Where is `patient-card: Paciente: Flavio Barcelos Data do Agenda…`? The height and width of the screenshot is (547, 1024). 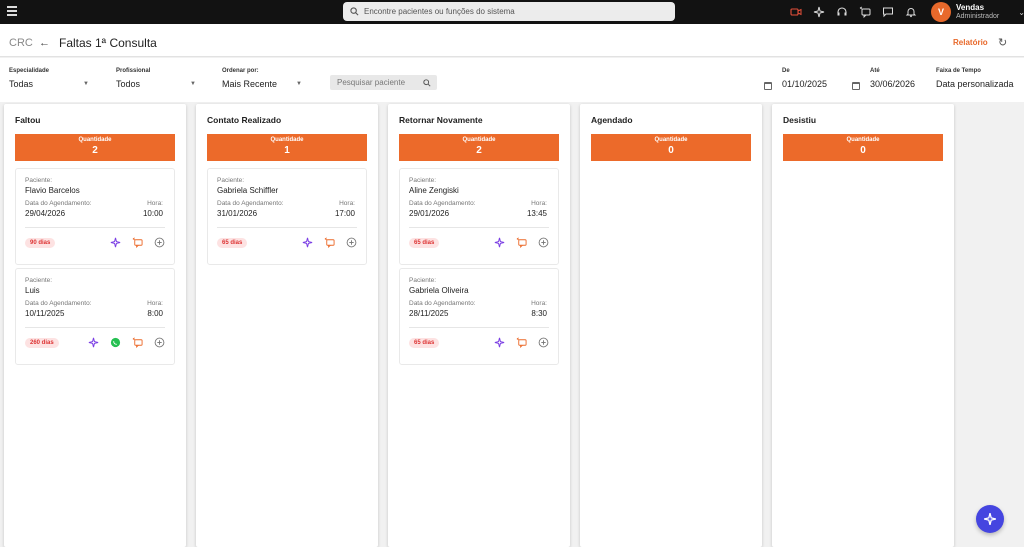
patient-card: Paciente: Flavio Barcelos Data do Agenda… is located at coordinates (95, 216).